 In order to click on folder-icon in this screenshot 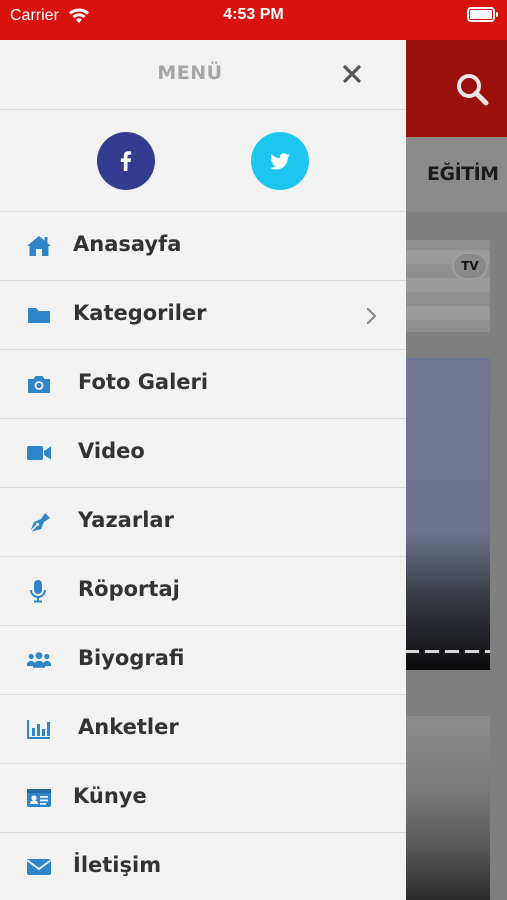, I will do `click(39, 315)`.